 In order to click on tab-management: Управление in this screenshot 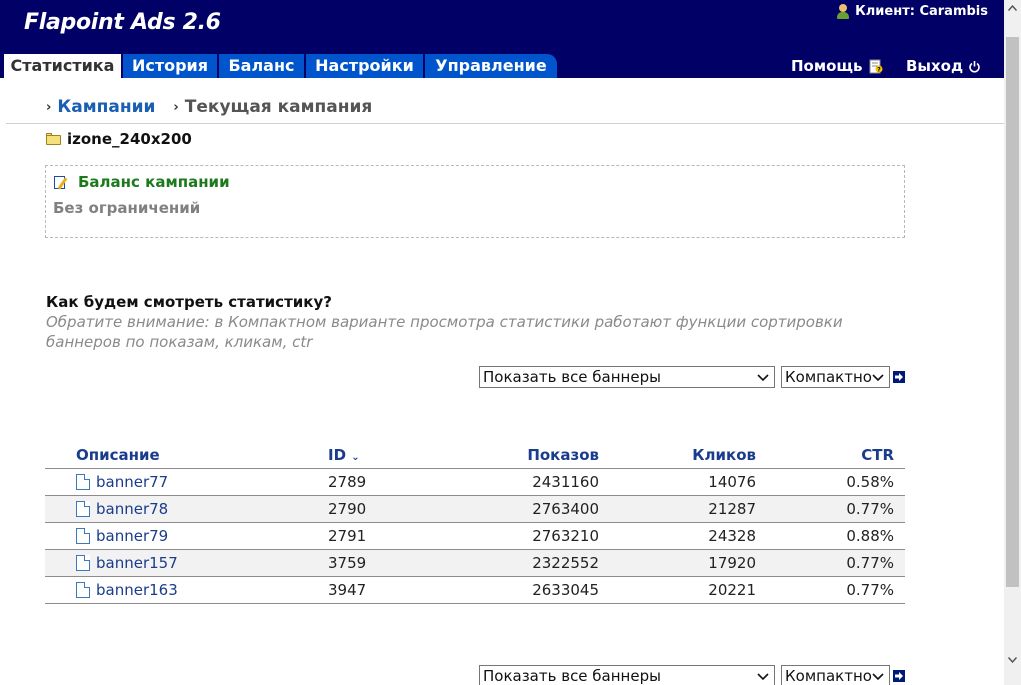, I will do `click(491, 66)`.